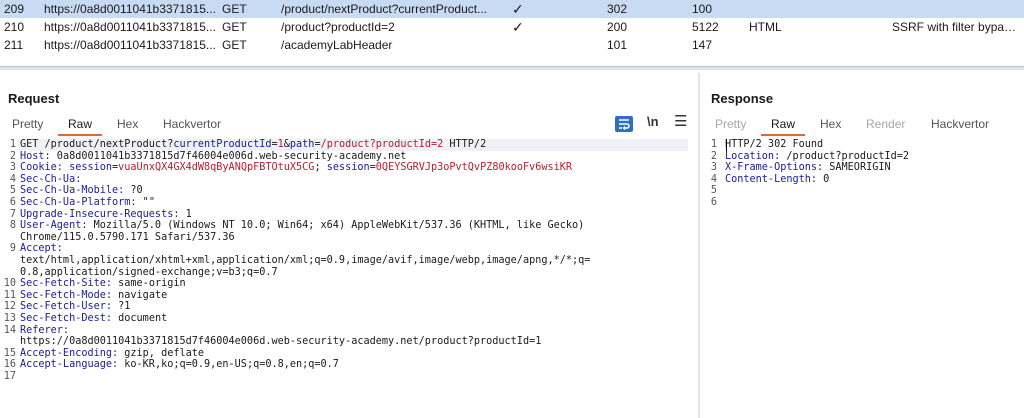 The height and width of the screenshot is (418, 1024). What do you see at coordinates (35, 156) in the screenshot?
I see `token-key: Host:` at bounding box center [35, 156].